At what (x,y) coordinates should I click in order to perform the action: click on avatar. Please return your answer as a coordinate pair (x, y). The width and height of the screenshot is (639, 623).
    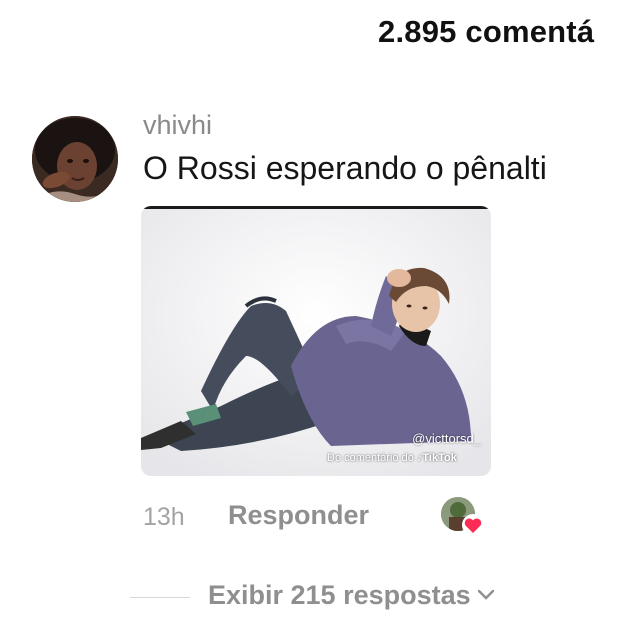
    Looking at the image, I should click on (75, 159).